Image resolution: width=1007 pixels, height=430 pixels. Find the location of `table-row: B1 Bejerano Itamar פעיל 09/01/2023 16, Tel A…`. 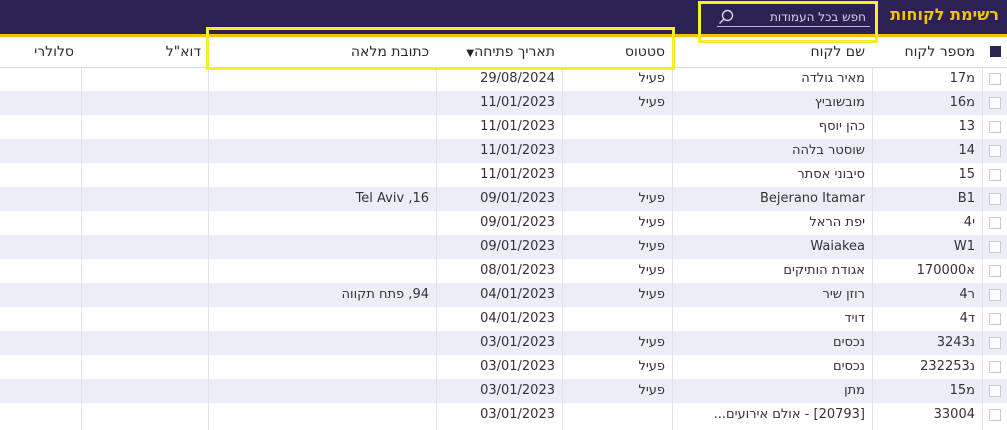

table-row: B1 Bejerano Itamar פעיל 09/01/2023 16, Tel A… is located at coordinates (503, 199).